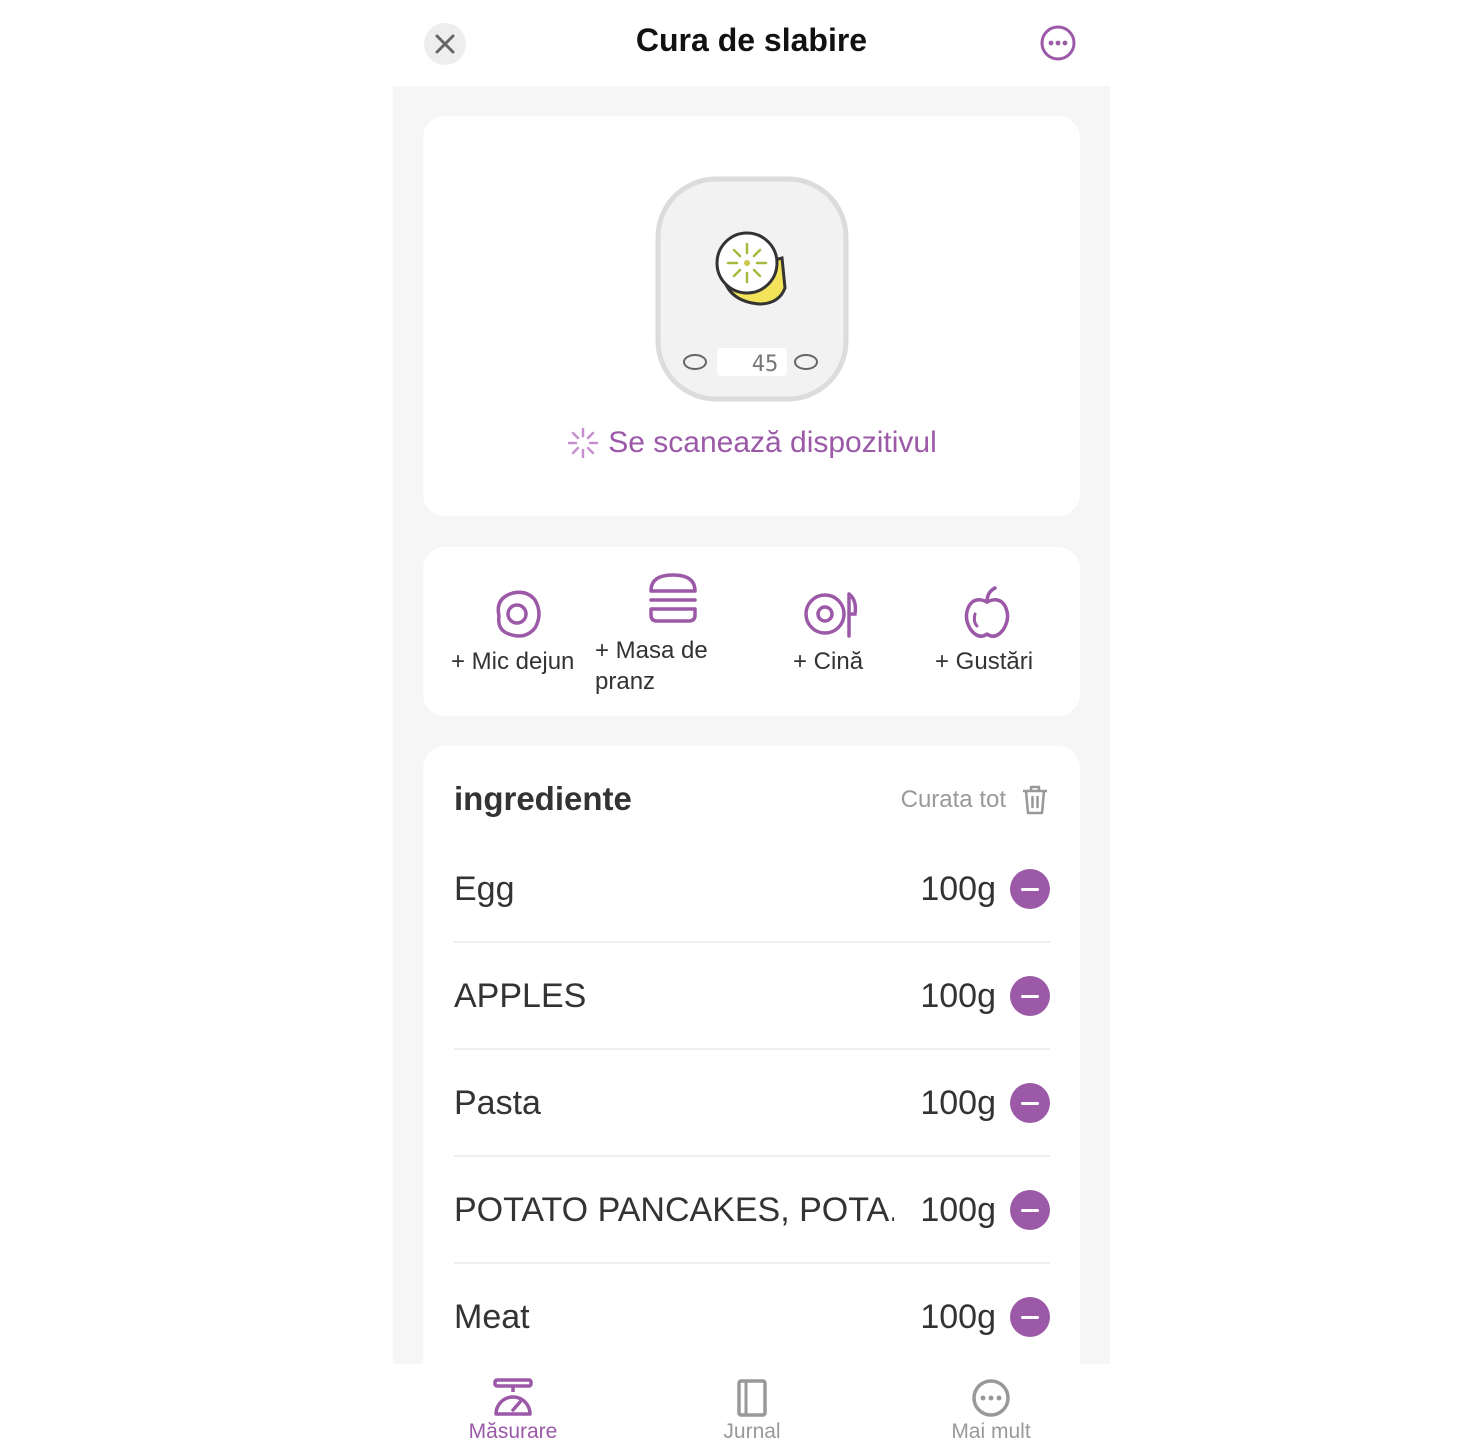 This screenshot has height=1456, width=1467. What do you see at coordinates (670, 633) in the screenshot?
I see `add-lunch-button: + Masa de pranz` at bounding box center [670, 633].